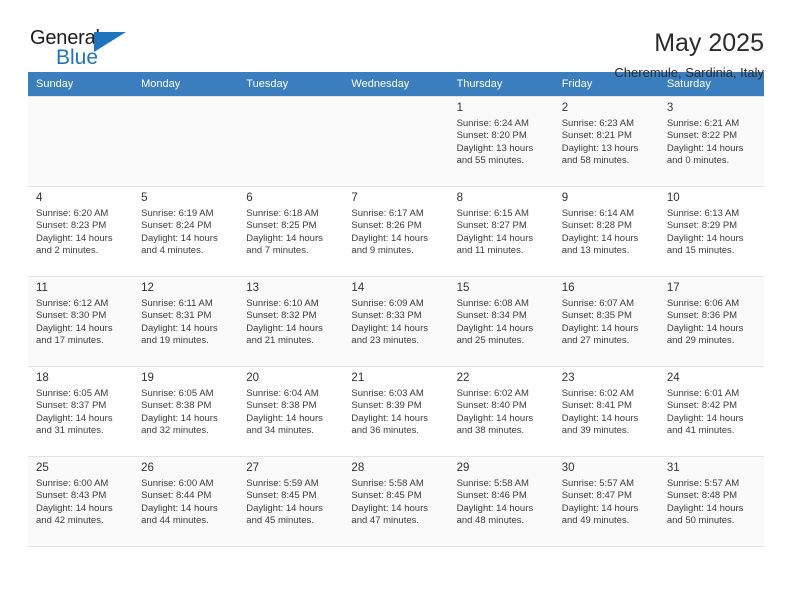 The image size is (792, 612). I want to click on sunrise-text: Sunrise: 6:03 AM, so click(387, 393).